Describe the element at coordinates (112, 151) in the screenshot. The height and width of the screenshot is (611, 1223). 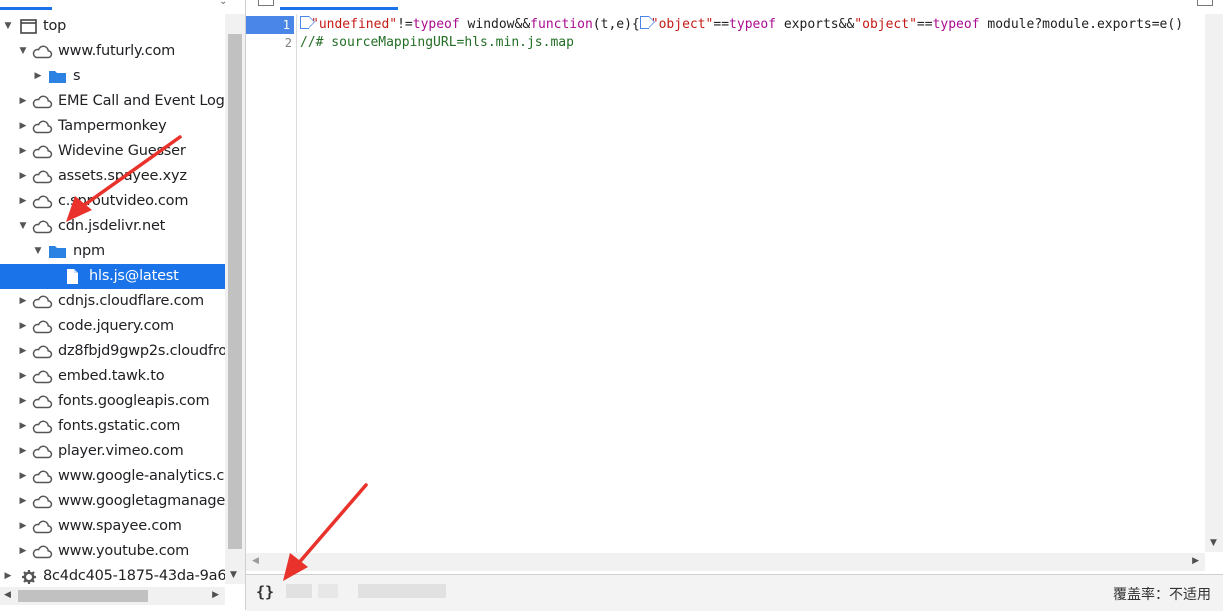
I see `tree-item: ▶ Widevine Guesser` at that location.